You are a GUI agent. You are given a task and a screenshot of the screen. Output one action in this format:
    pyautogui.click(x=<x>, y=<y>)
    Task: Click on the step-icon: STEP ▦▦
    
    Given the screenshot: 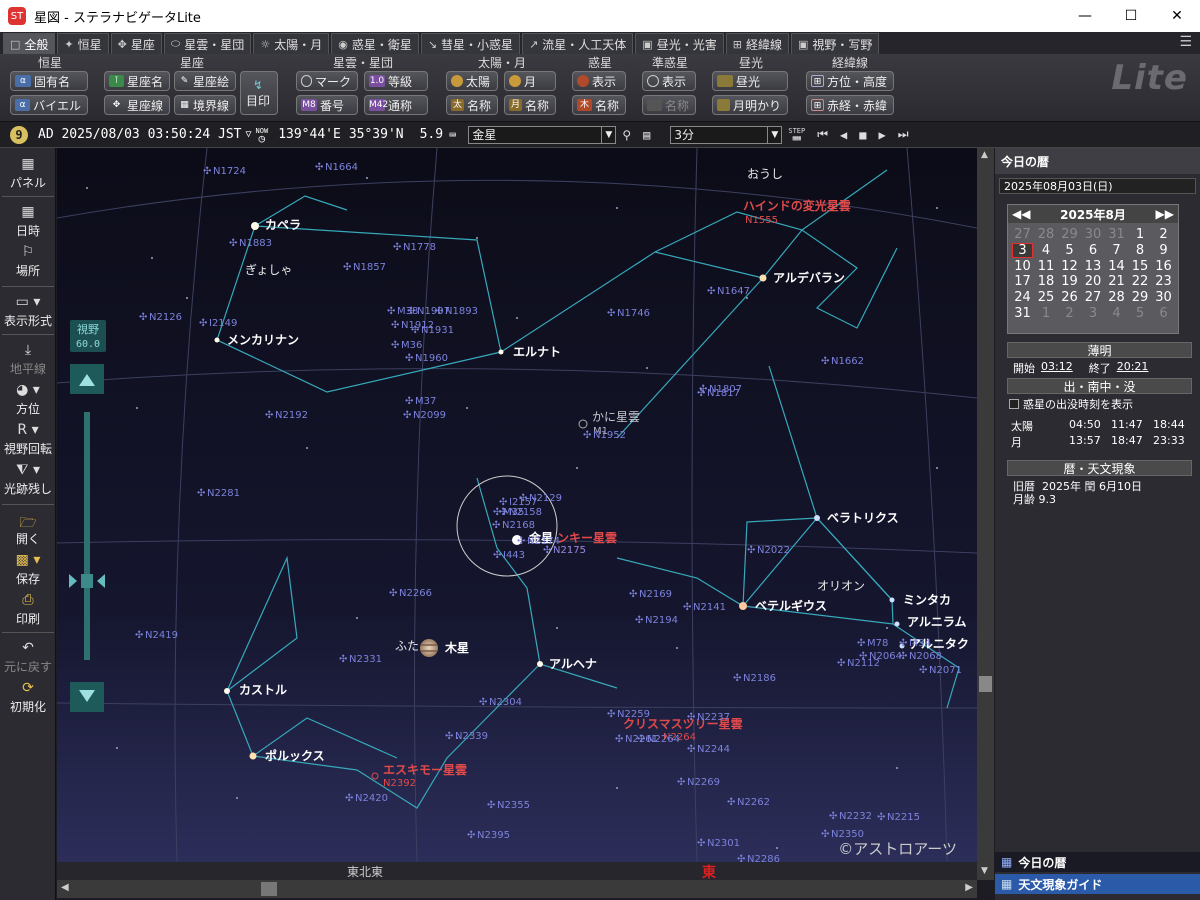 What is the action you would take?
    pyautogui.click(x=796, y=134)
    